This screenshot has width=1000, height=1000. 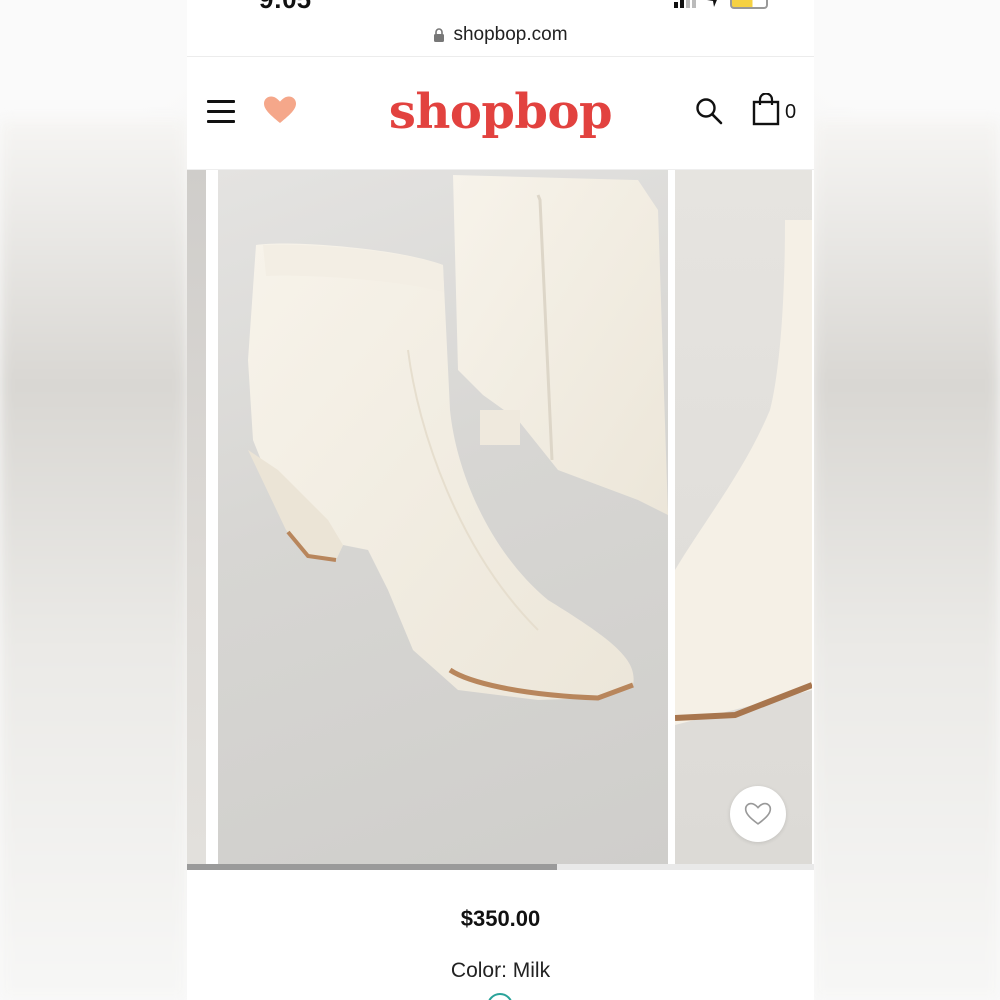 What do you see at coordinates (721, 4) in the screenshot?
I see `status-icons` at bounding box center [721, 4].